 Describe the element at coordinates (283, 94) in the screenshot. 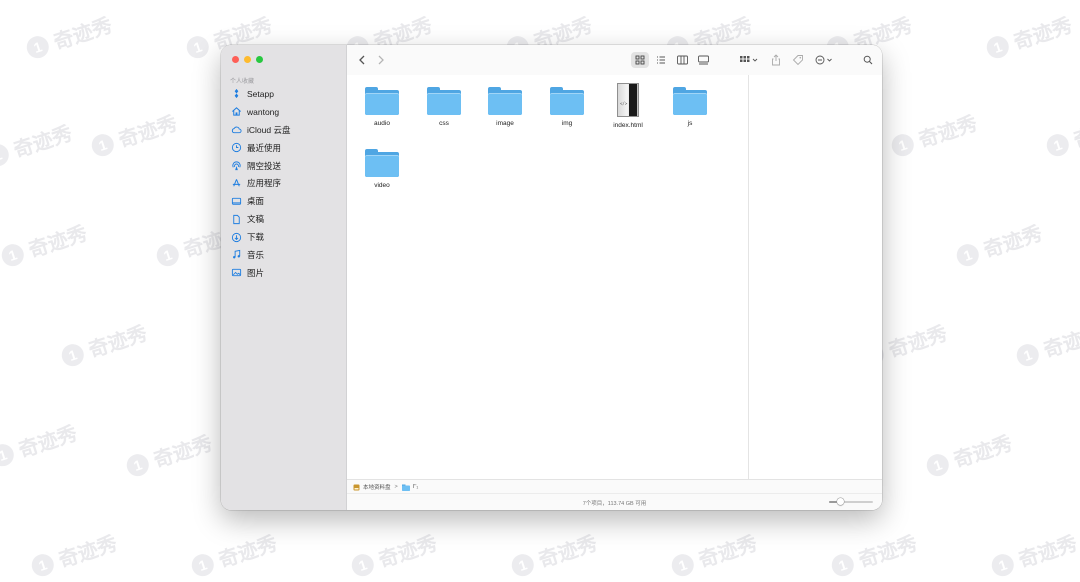

I see `sidebar-item-setapp: Setapp` at that location.